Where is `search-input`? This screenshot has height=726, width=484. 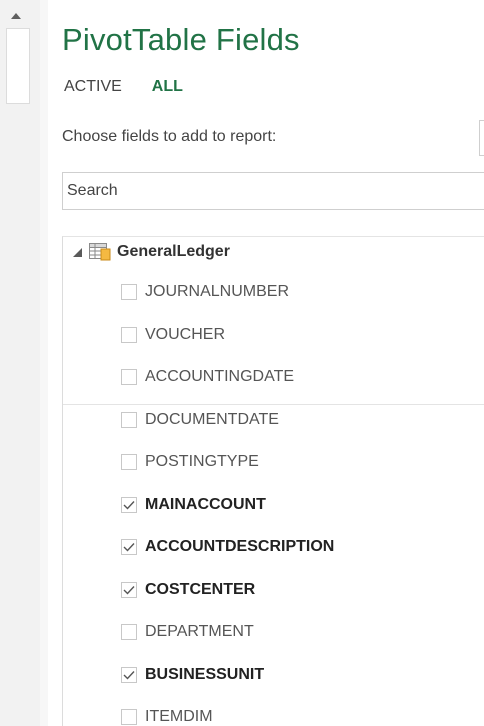
search-input is located at coordinates (273, 191).